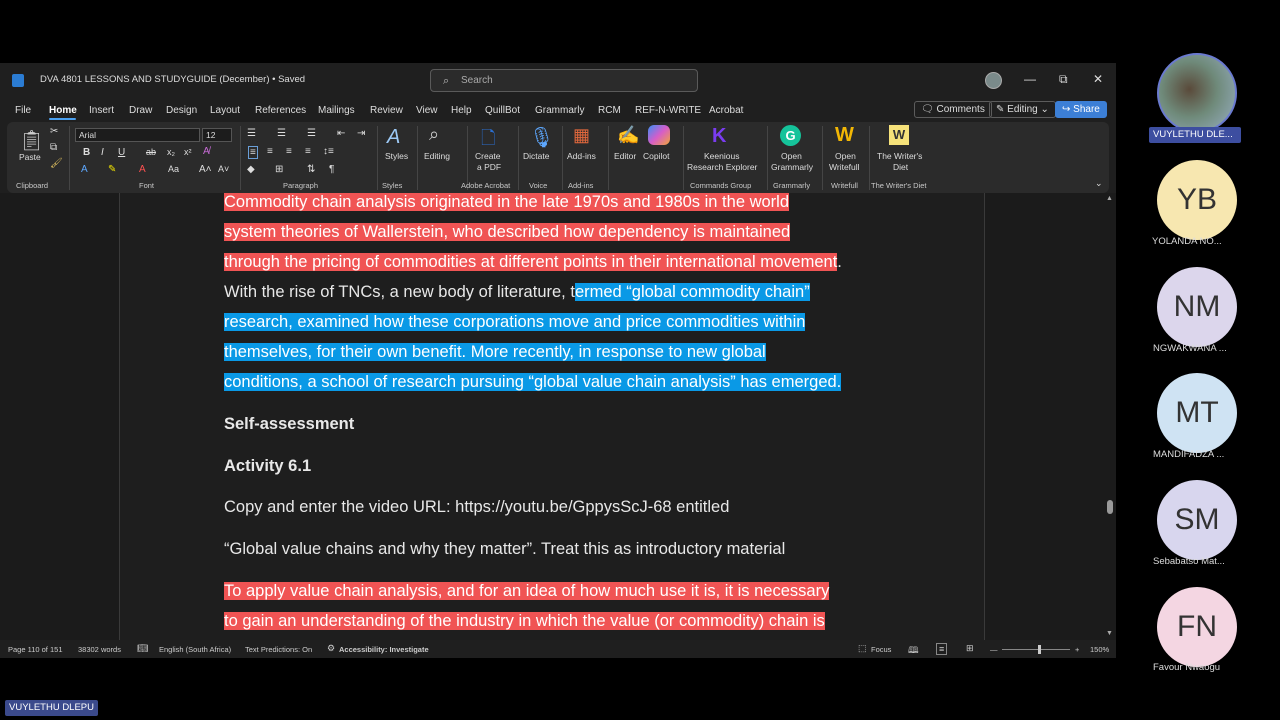 The image size is (1280, 720). Describe the element at coordinates (726, 110) in the screenshot. I see `tab-acrobat: Acrobat` at that location.